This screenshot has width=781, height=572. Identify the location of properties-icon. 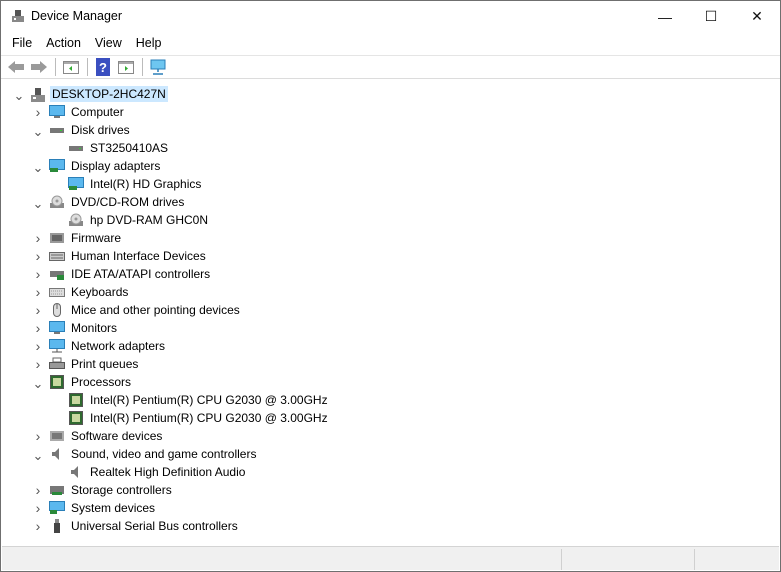
(71, 67).